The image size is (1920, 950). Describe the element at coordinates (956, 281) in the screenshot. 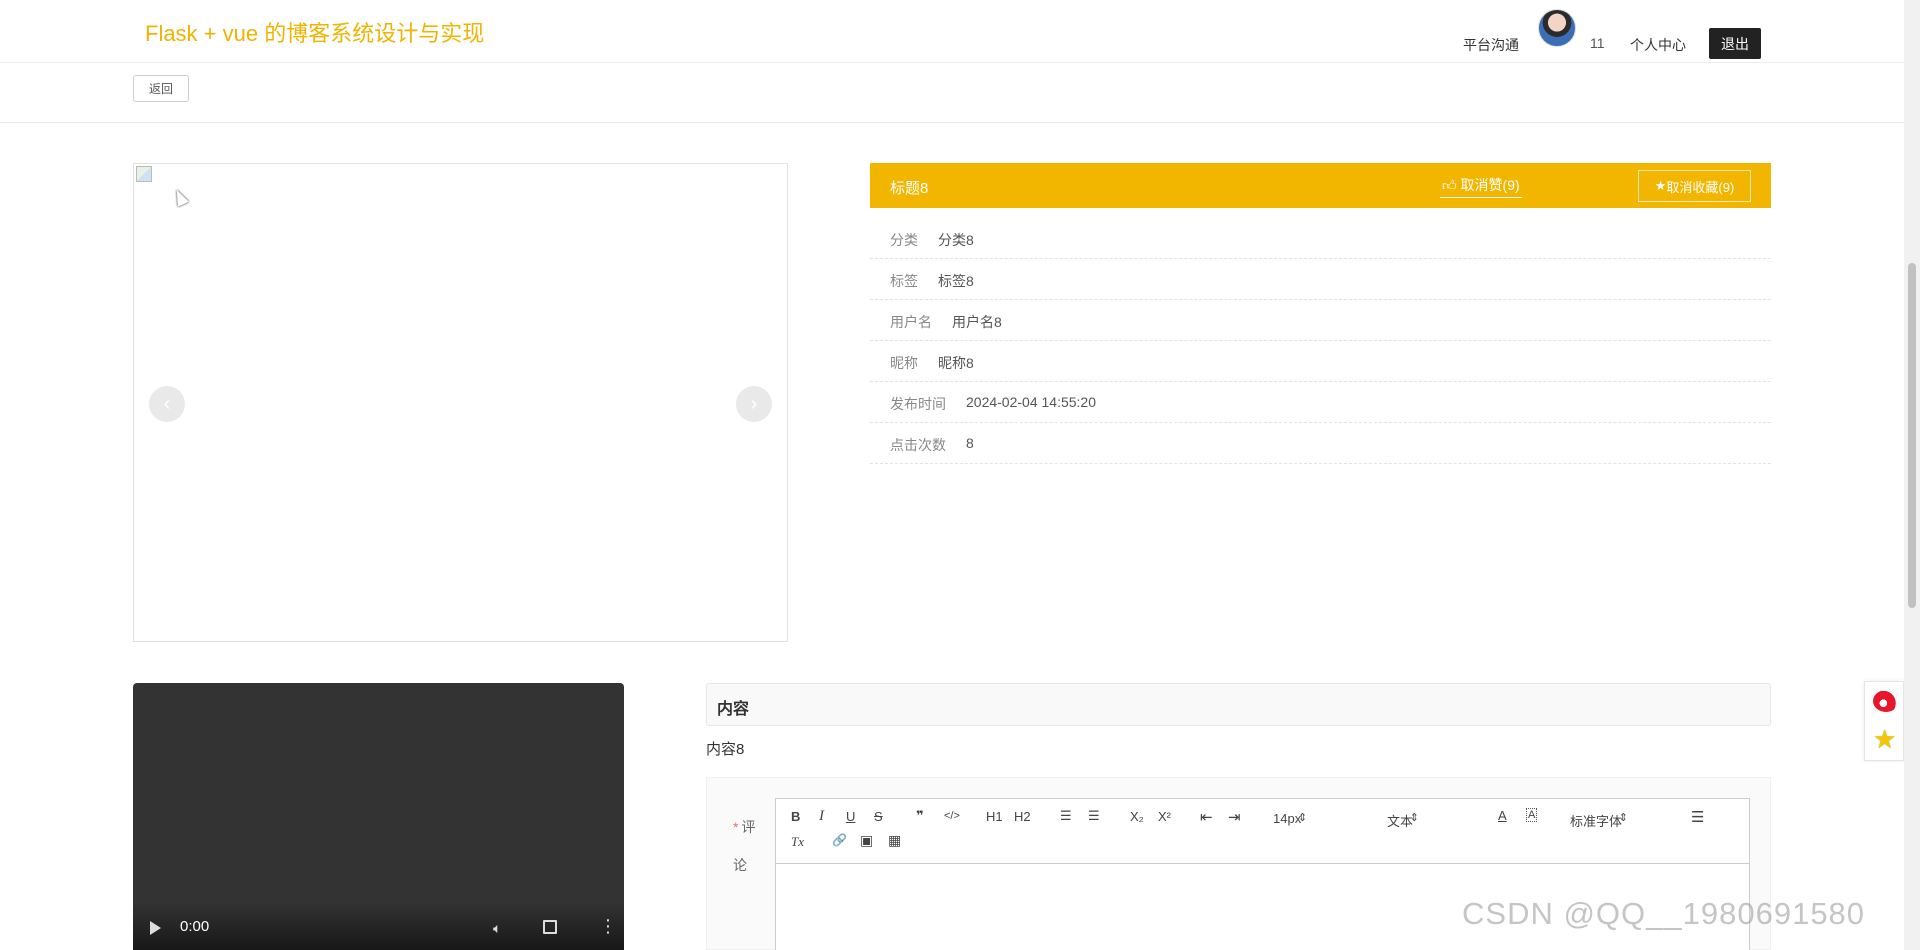

I see `info-value: 标签8` at that location.